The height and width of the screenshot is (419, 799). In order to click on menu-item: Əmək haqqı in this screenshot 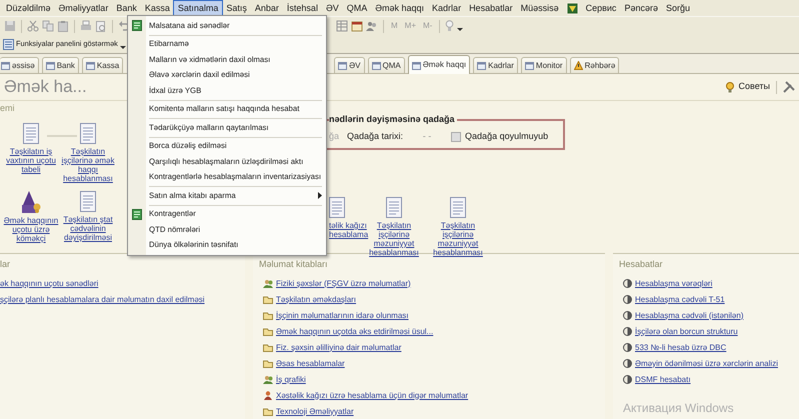, I will do `click(399, 8)`.